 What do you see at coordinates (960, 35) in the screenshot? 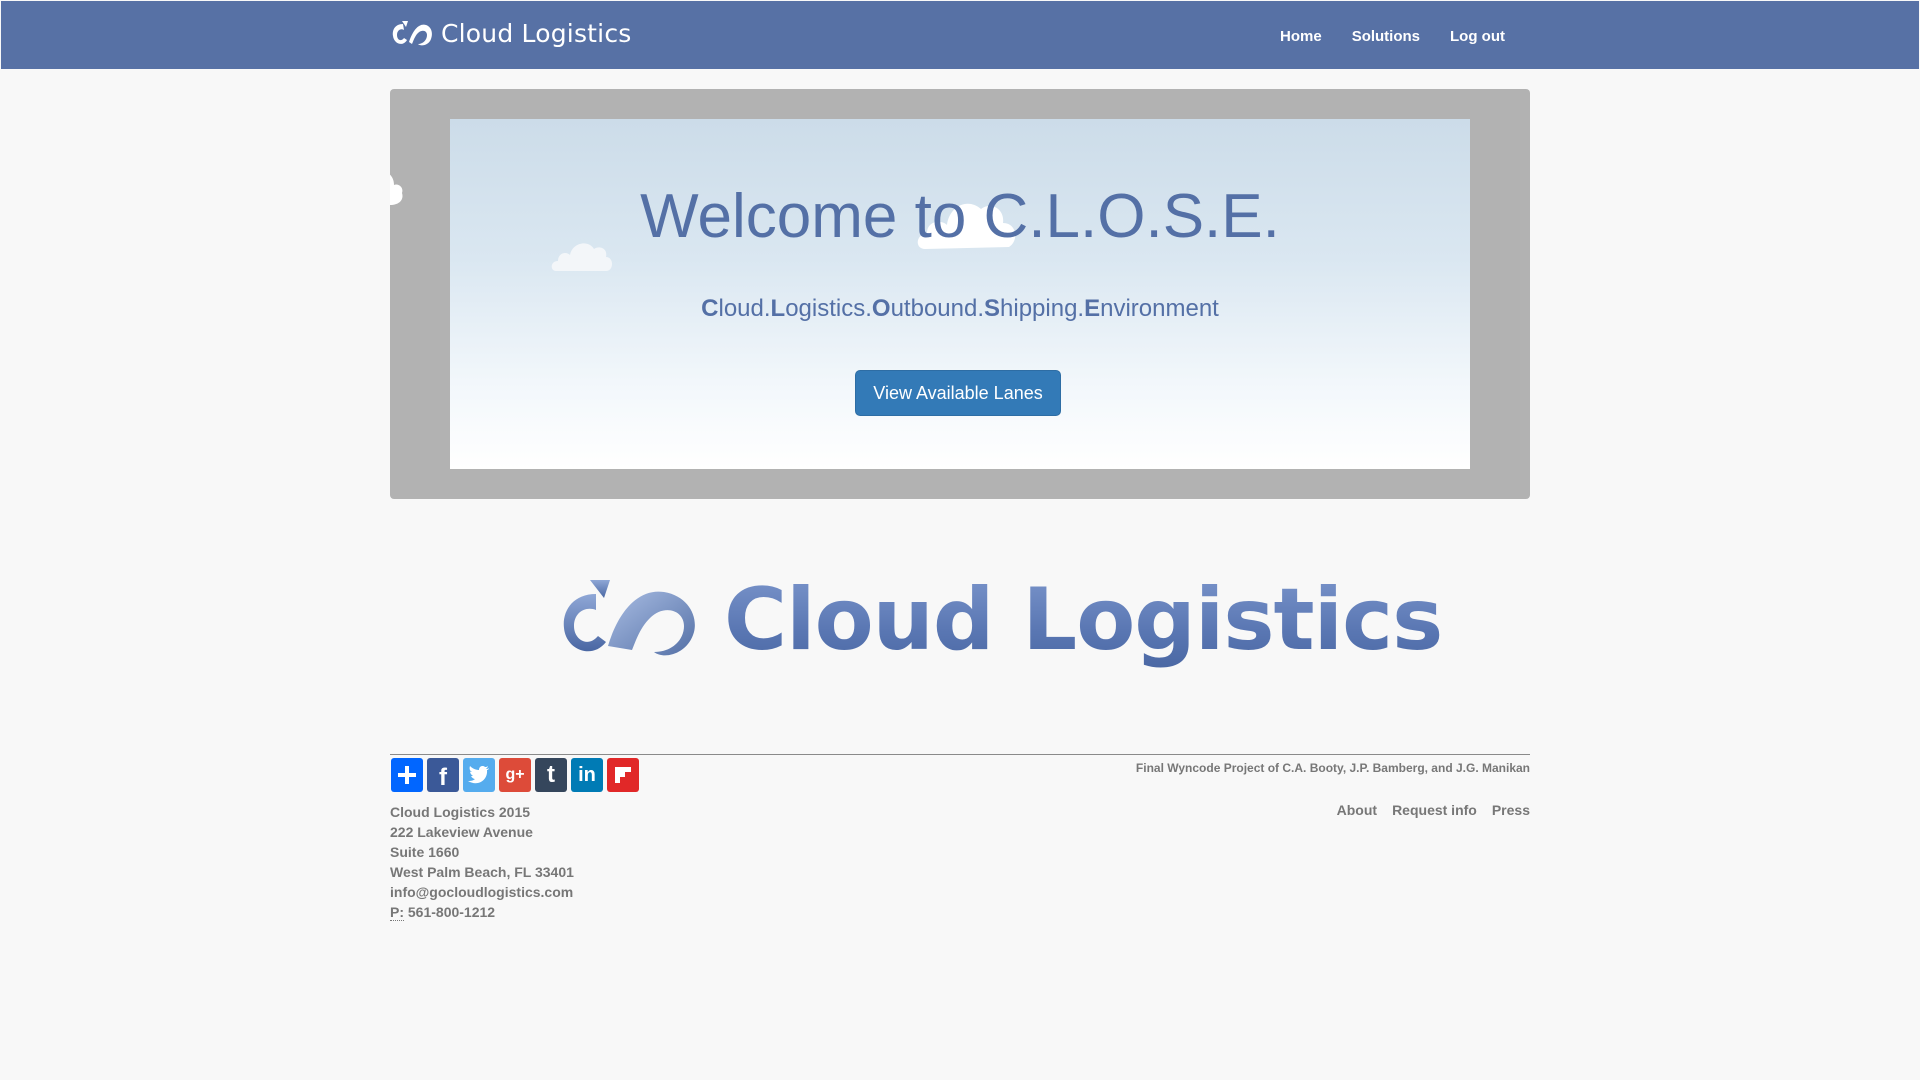
I see `top-navbar: Cloud Logistics Home Solutions Log out` at bounding box center [960, 35].